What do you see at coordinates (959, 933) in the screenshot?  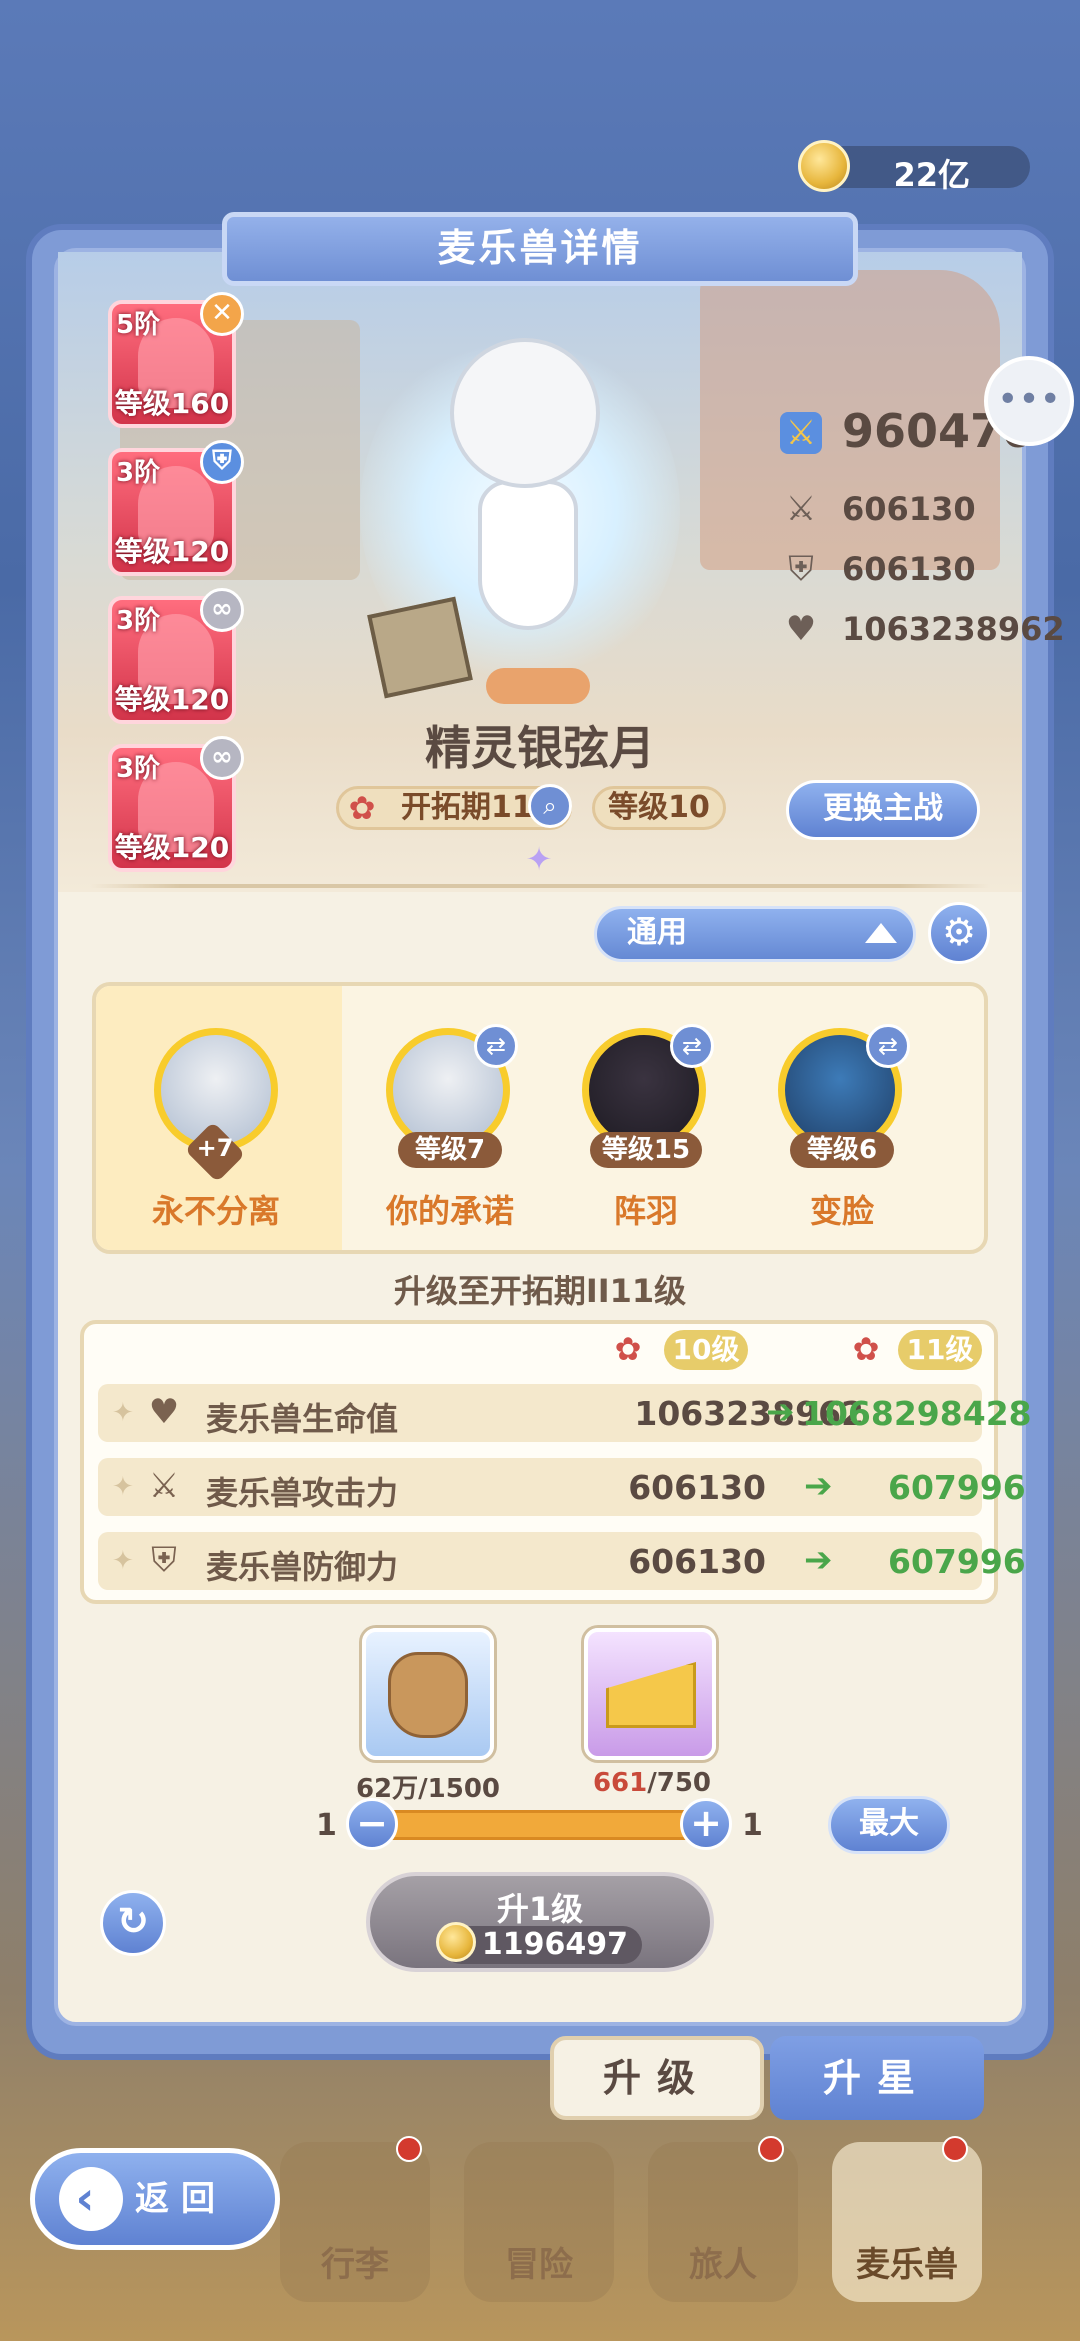 I see `gear-icon: ⚙` at bounding box center [959, 933].